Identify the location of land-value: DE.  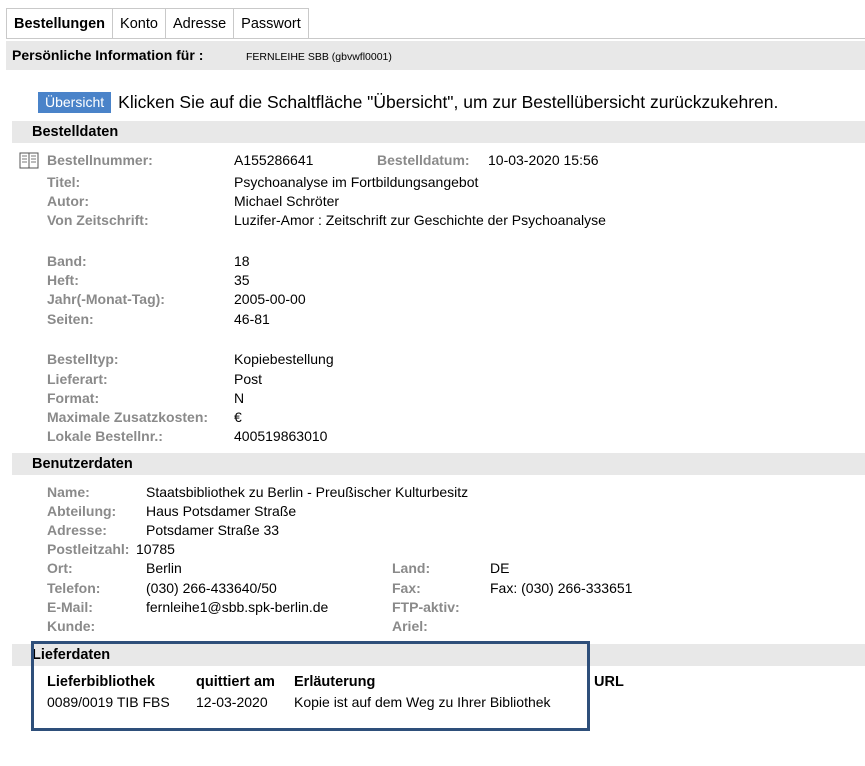
(500, 568).